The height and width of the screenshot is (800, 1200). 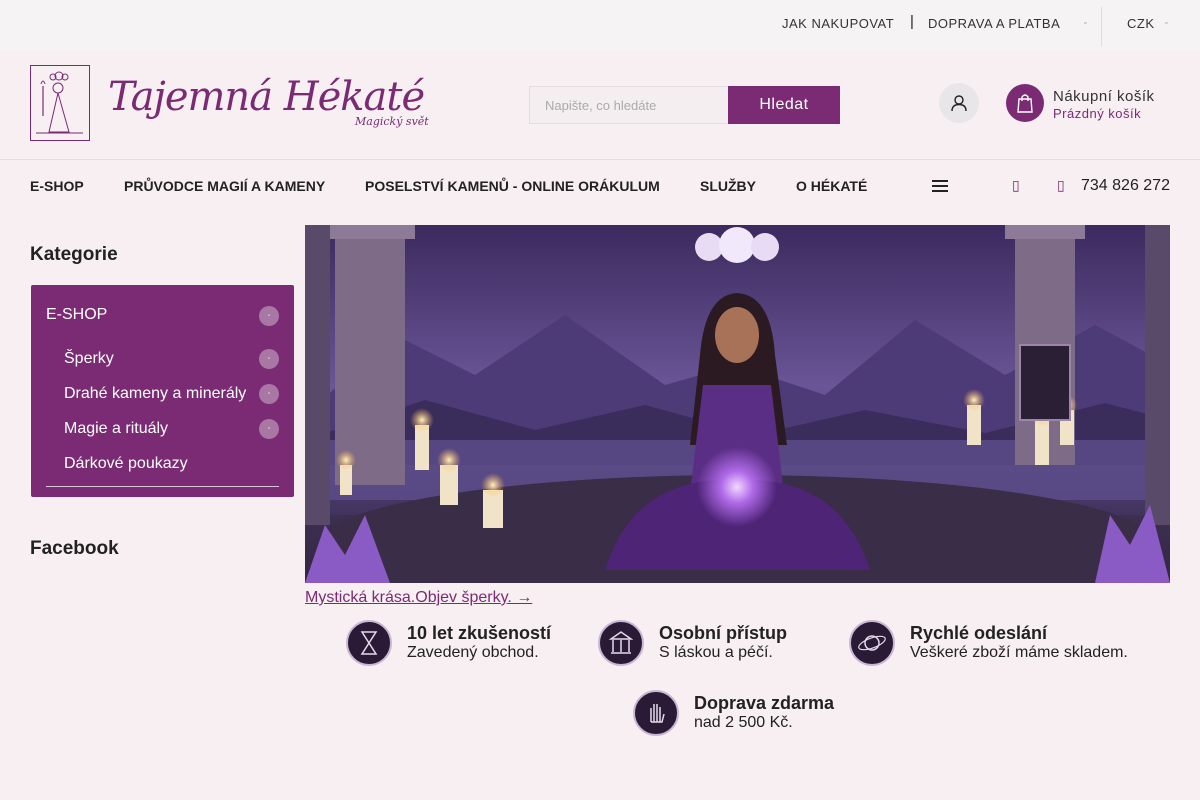 I want to click on user-account-button, so click(x=959, y=103).